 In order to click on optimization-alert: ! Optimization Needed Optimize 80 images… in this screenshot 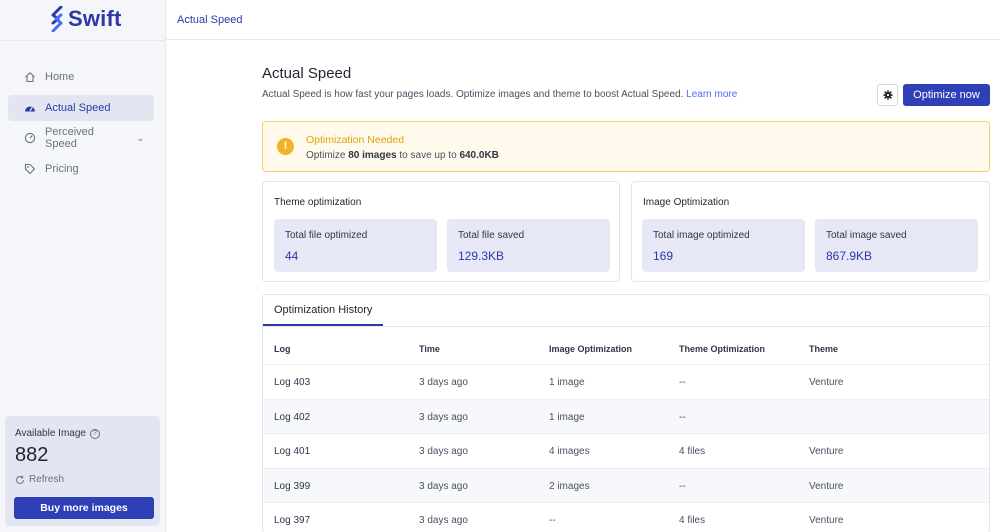, I will do `click(626, 146)`.